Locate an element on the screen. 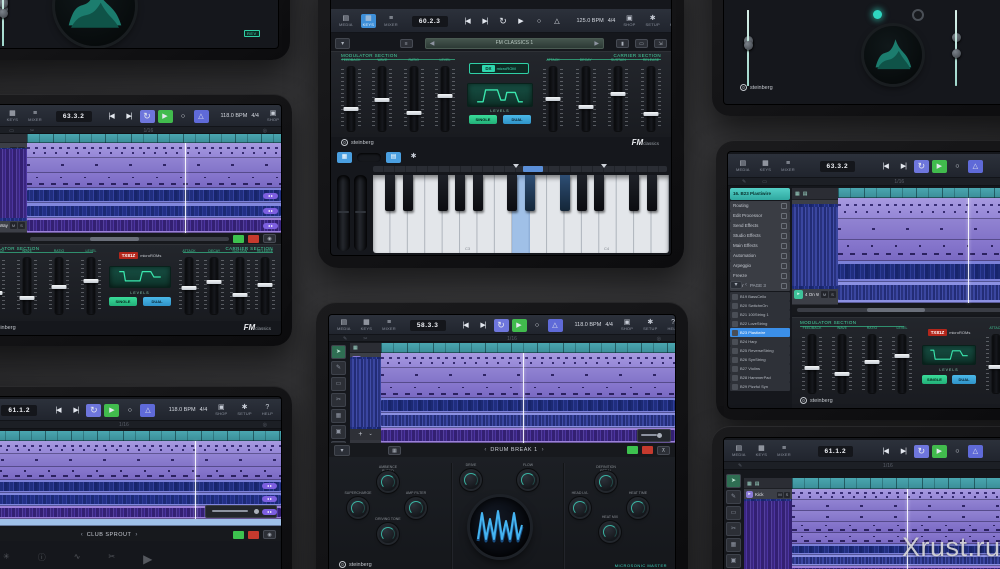  expand-button: ⇲ is located at coordinates (660, 43).